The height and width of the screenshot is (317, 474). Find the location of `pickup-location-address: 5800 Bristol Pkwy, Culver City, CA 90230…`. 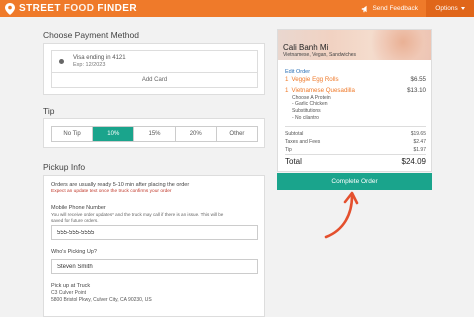

pickup-location-address: 5800 Bristol Pkwy, Culver City, CA 90230… is located at coordinates (101, 300).